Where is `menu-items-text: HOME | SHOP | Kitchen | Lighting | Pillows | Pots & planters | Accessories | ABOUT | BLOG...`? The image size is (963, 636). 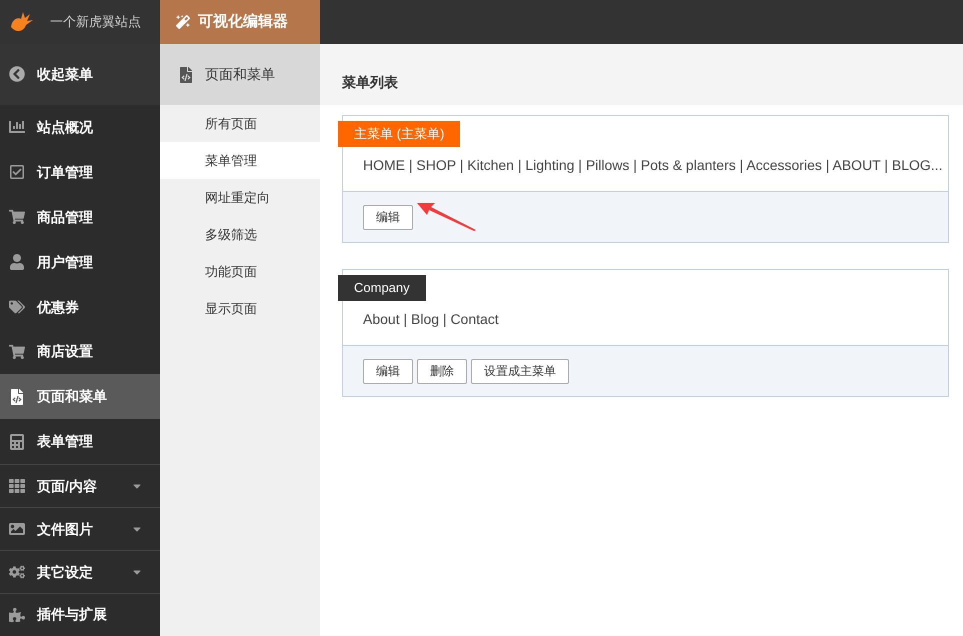 menu-items-text: HOME | SHOP | Kitchen | Lighting | Pillows | Pots & planters | Accessories | ABOUT | BLOG... is located at coordinates (652, 165).